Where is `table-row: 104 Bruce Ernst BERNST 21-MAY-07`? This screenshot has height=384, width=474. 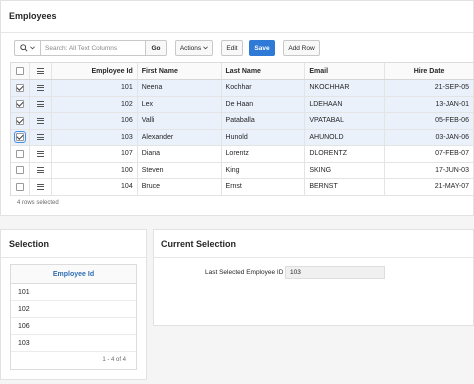
table-row: 104 Bruce Ernst BERNST 21-MAY-07 is located at coordinates (242, 187).